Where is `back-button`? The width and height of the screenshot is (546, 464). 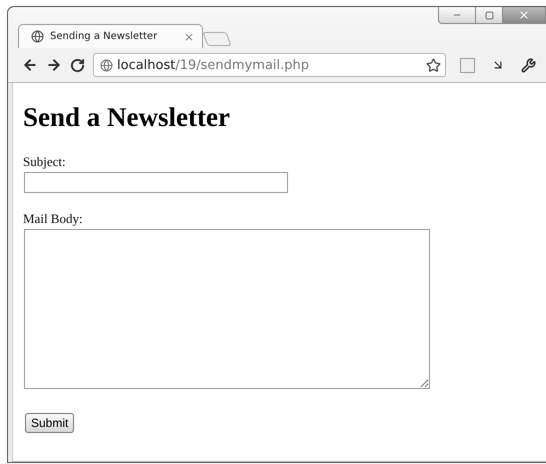
back-button is located at coordinates (30, 65).